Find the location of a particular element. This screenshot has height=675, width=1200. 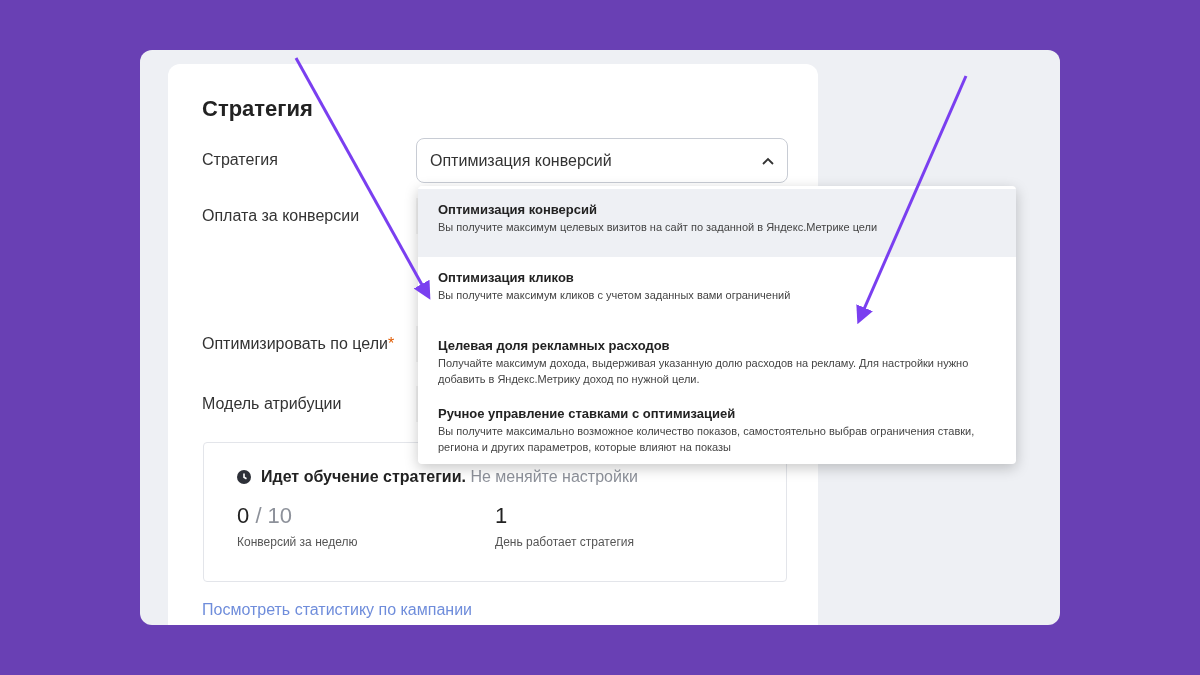

field-label: Оптимизировать по цели* is located at coordinates (299, 344).